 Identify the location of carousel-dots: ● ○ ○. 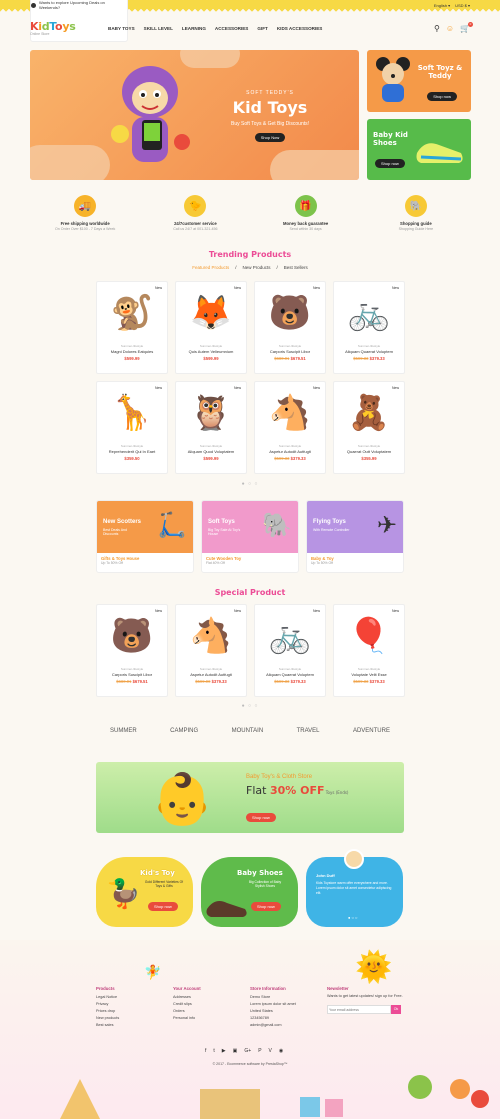
(250, 484).